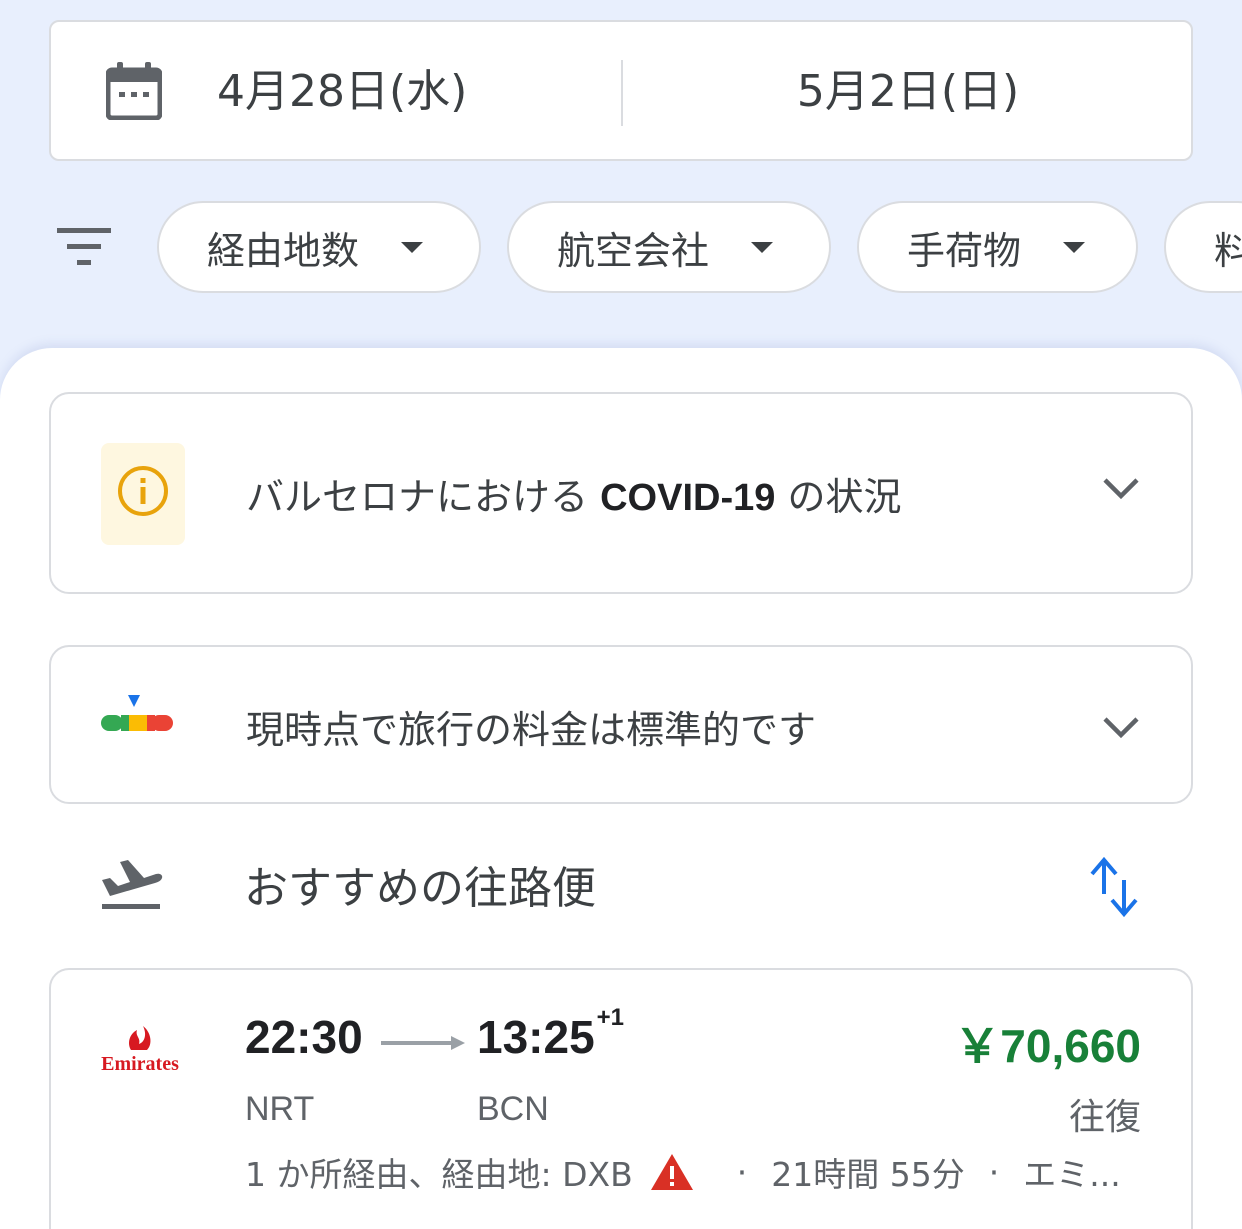  I want to click on filter-baggage-label: 手荷物, so click(964, 250).